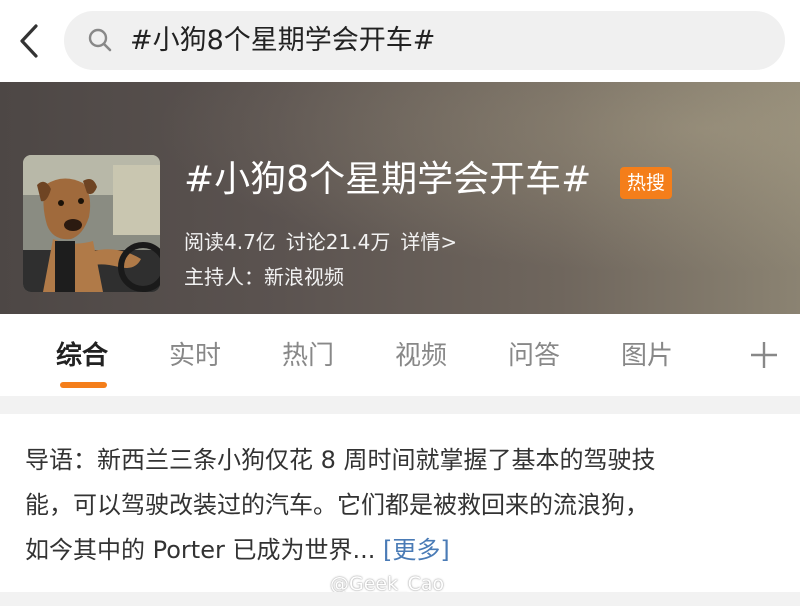  I want to click on tab-pictures: 图片, so click(647, 356).